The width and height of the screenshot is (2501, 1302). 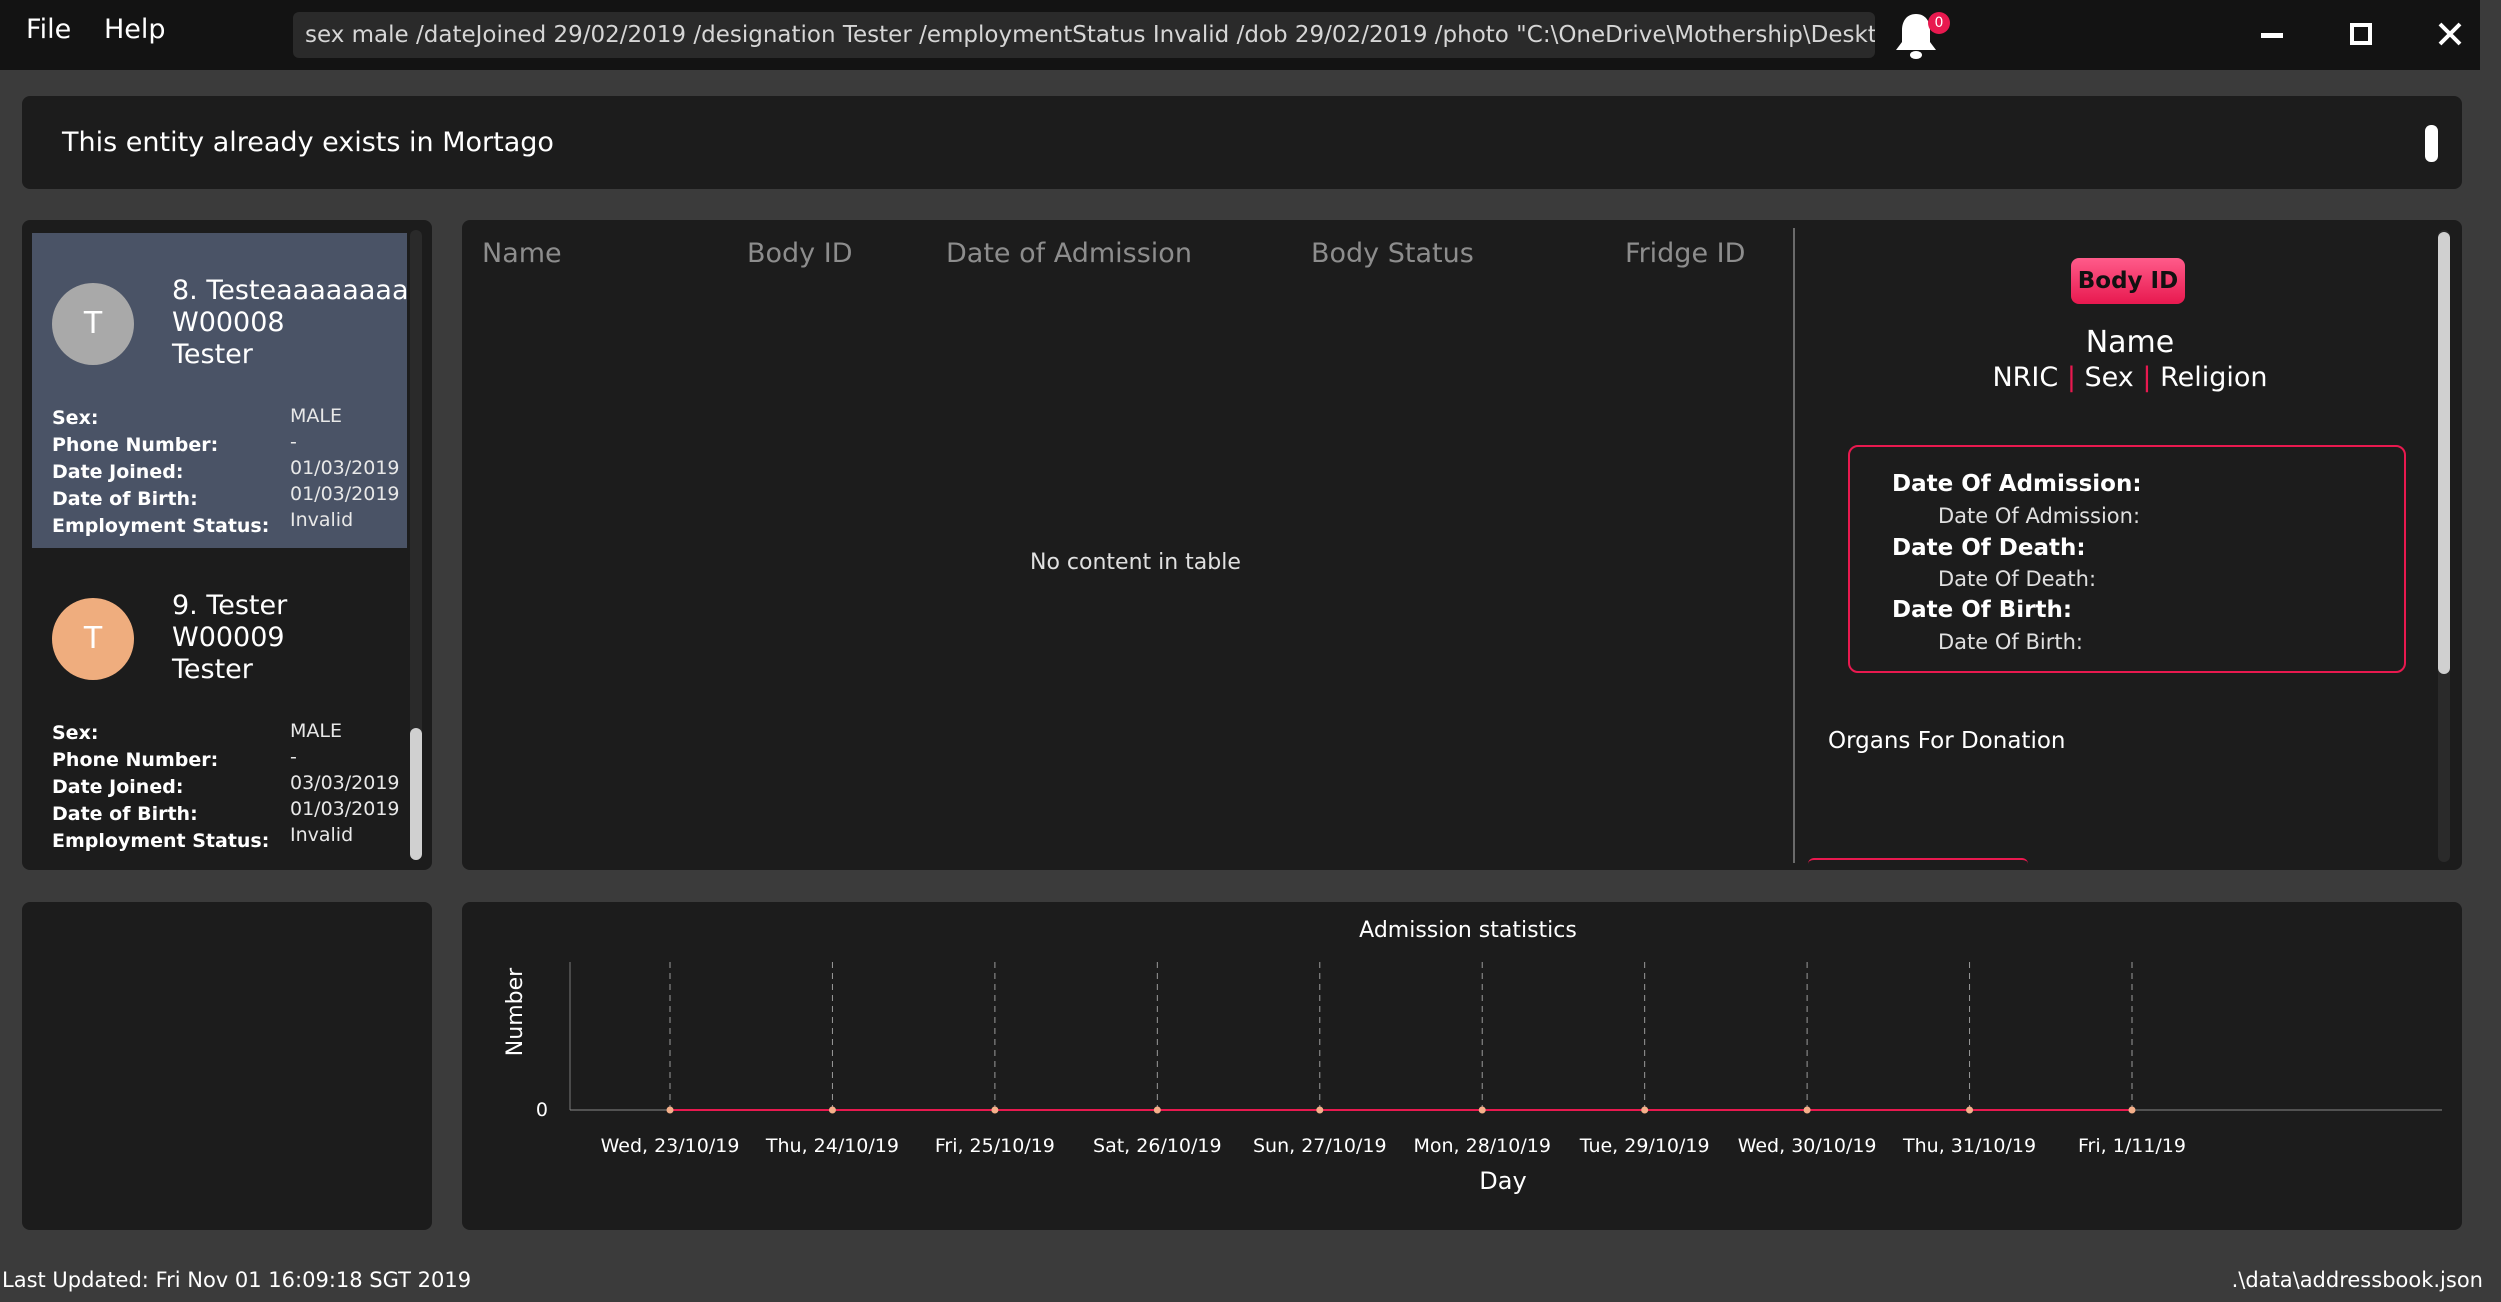 What do you see at coordinates (515, 1011) in the screenshot?
I see `y-axis-label: Number` at bounding box center [515, 1011].